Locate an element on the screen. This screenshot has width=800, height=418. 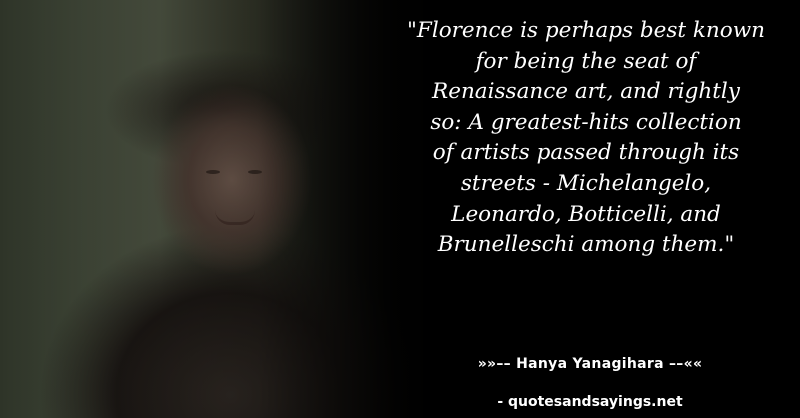
quote-line: "Florence is perhaps best known is located at coordinates (586, 30).